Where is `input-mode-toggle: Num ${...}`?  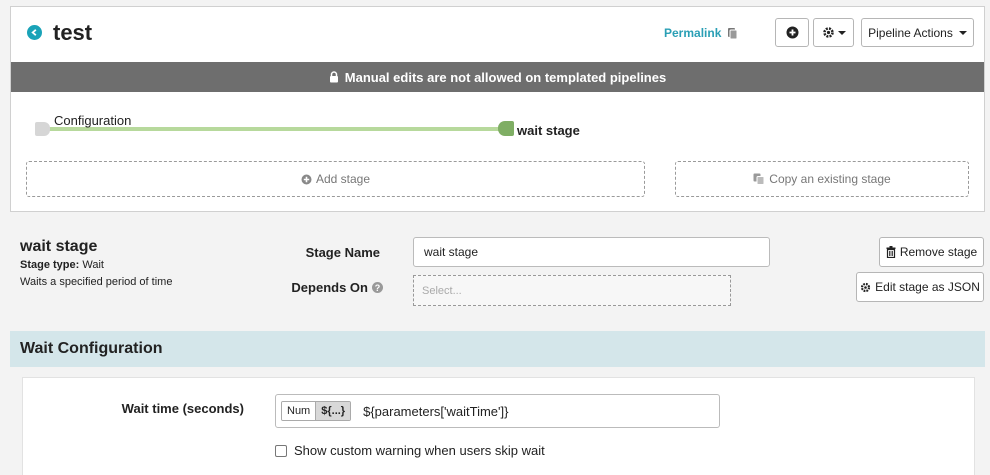
input-mode-toggle: Num ${...} is located at coordinates (316, 411).